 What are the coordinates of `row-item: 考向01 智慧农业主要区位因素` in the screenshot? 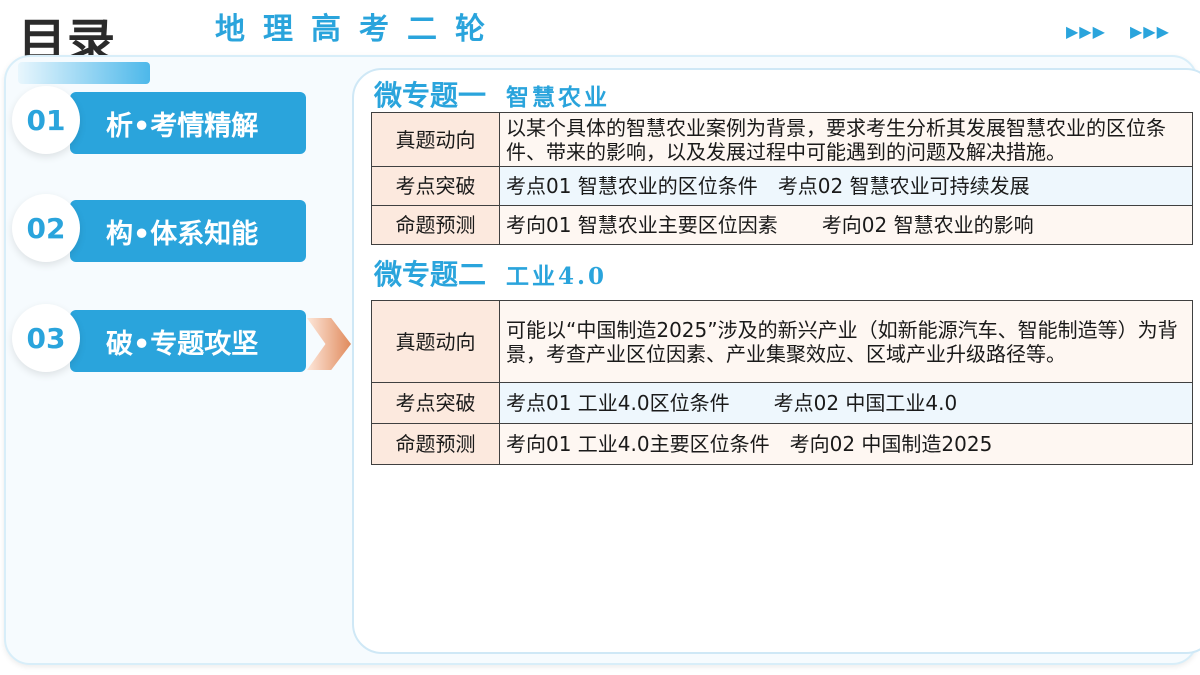 It's located at (642, 225).